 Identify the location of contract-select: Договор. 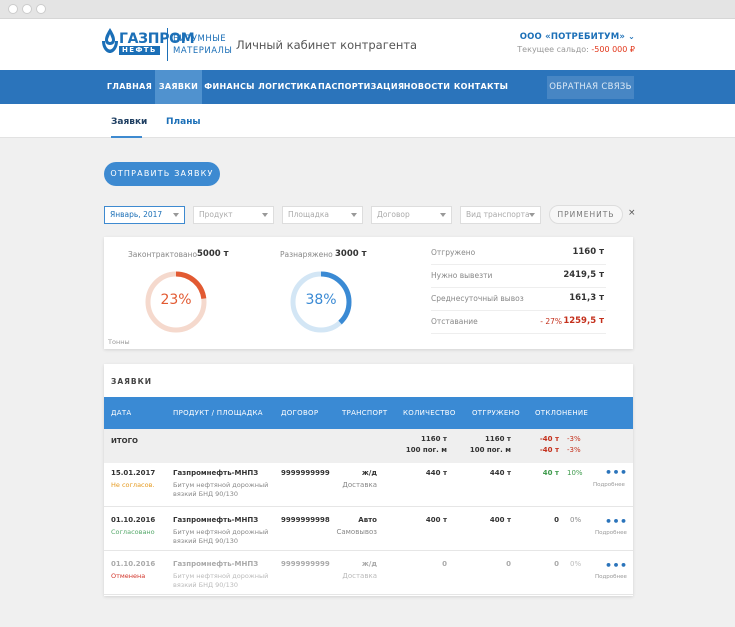
(411, 215).